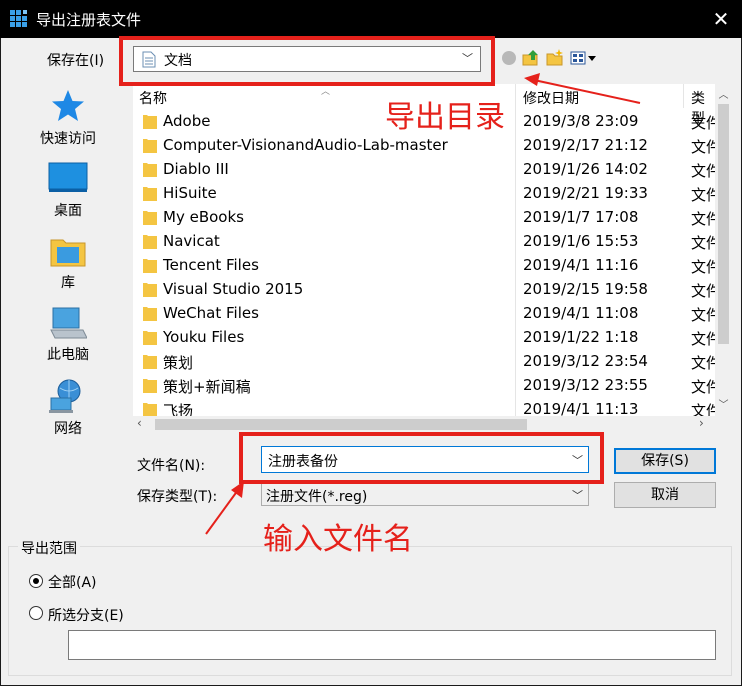  What do you see at coordinates (76, 61) in the screenshot?
I see `save-in-label: 保存在(I)` at bounding box center [76, 61].